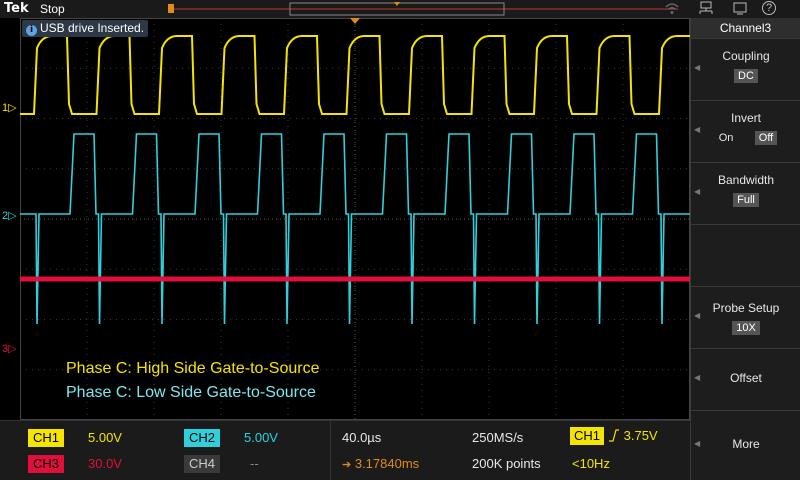  What do you see at coordinates (191, 392) in the screenshot?
I see `annotation-low-side: Phase C: Low Side Gate-to-Source` at bounding box center [191, 392].